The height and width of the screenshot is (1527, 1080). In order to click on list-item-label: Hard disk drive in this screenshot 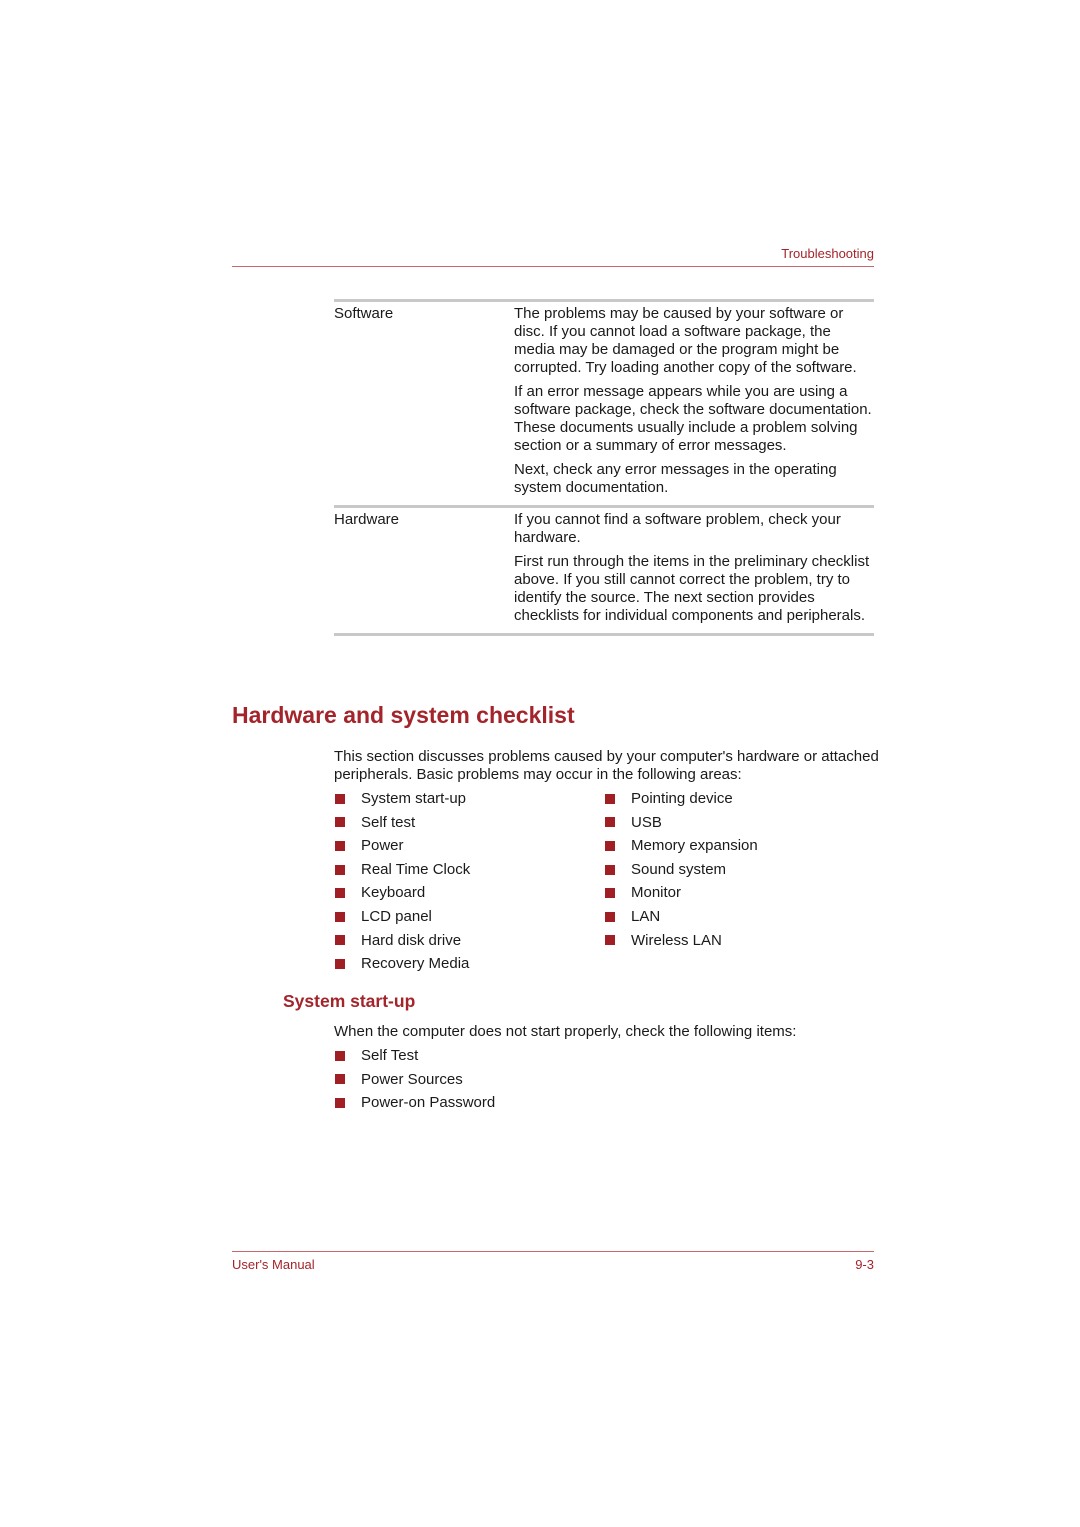, I will do `click(411, 940)`.